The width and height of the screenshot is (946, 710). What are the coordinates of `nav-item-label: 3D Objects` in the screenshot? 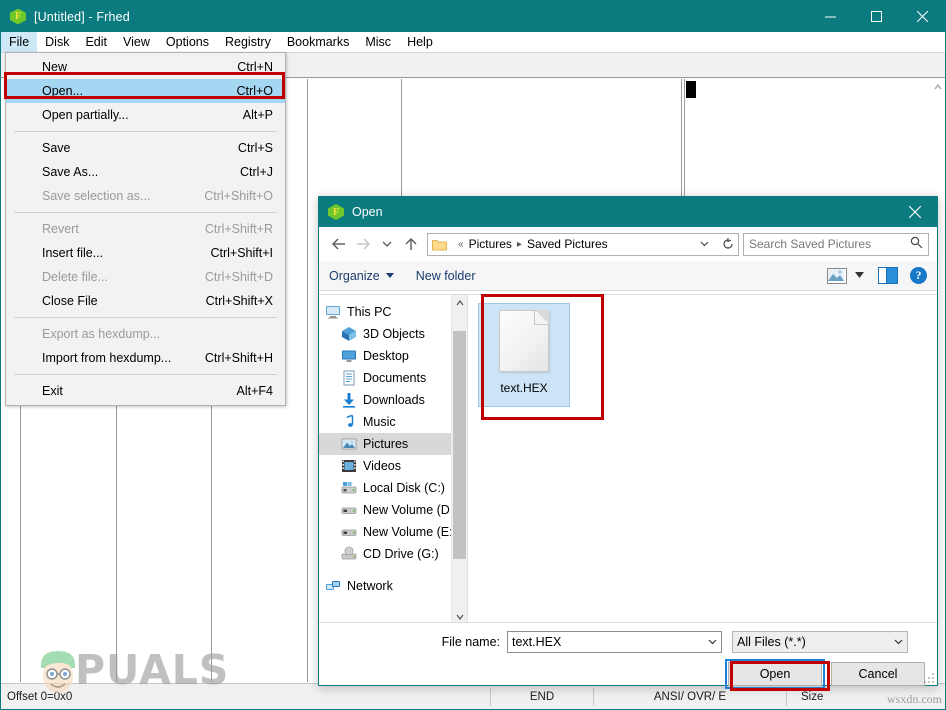 It's located at (394, 334).